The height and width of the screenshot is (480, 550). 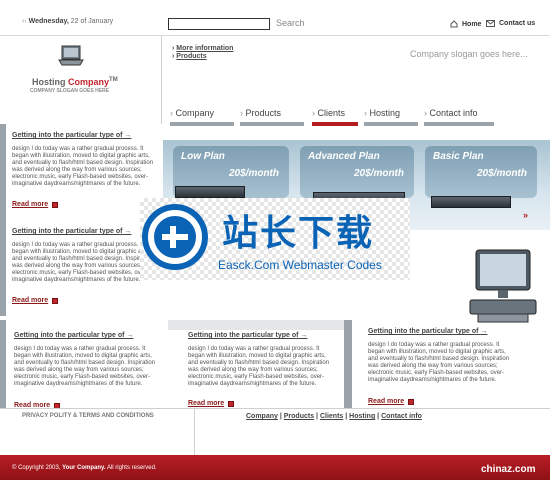 What do you see at coordinates (68, 21) in the screenshot?
I see `date-display: ‹‹ Wednesday, 22 of January` at bounding box center [68, 21].